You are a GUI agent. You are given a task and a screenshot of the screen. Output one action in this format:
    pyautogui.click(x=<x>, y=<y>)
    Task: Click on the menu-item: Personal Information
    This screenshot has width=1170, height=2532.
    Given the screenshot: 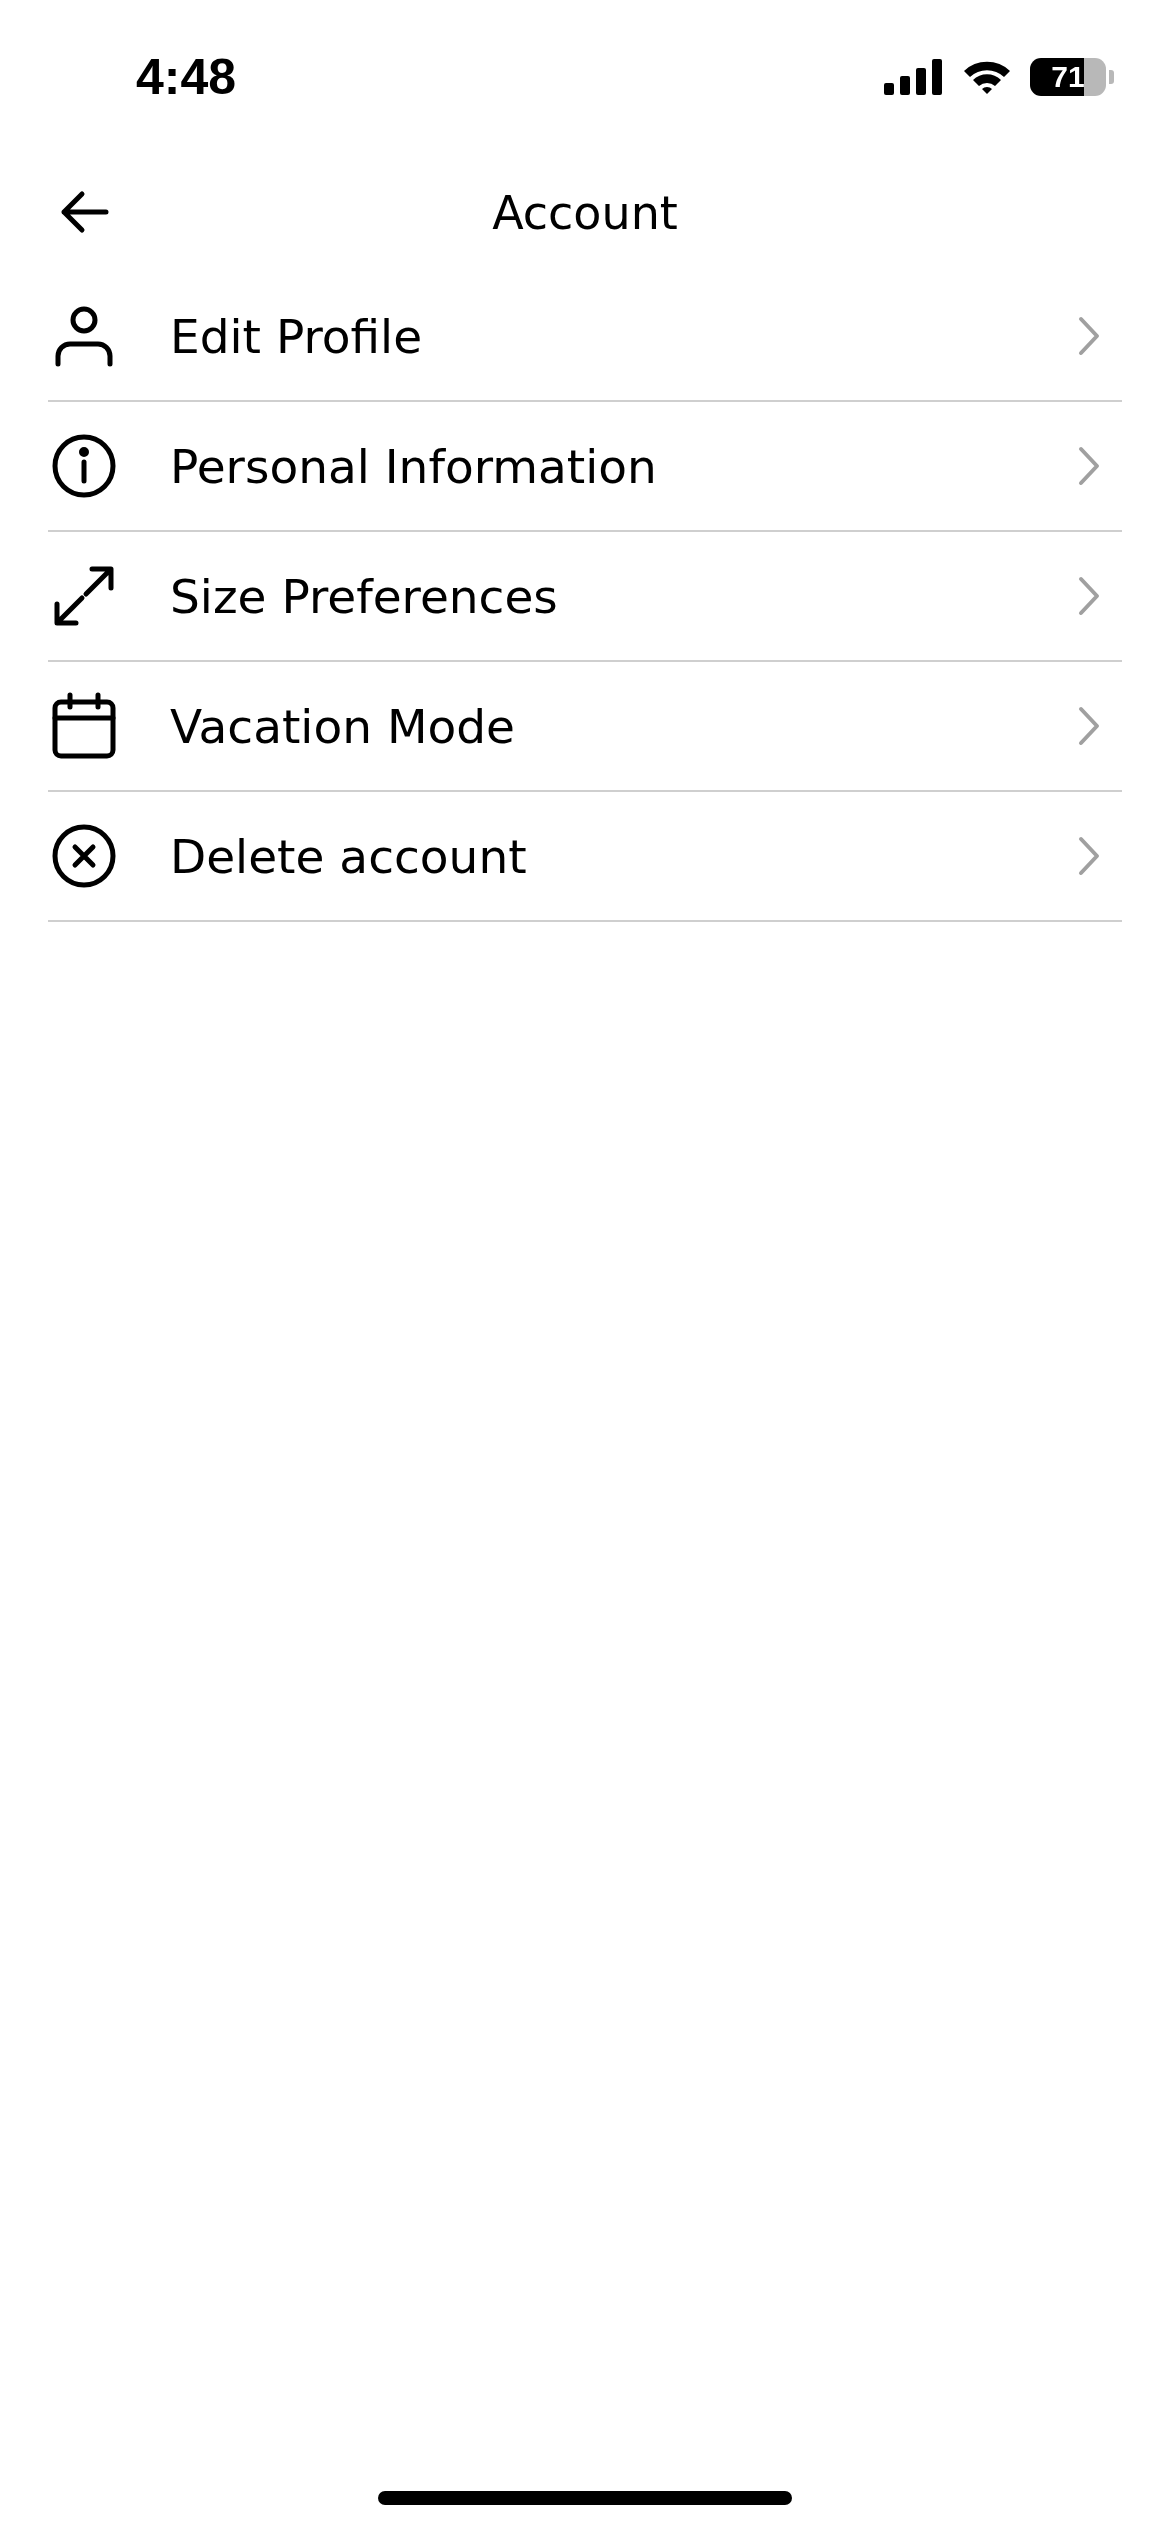 What is the action you would take?
    pyautogui.click(x=585, y=467)
    